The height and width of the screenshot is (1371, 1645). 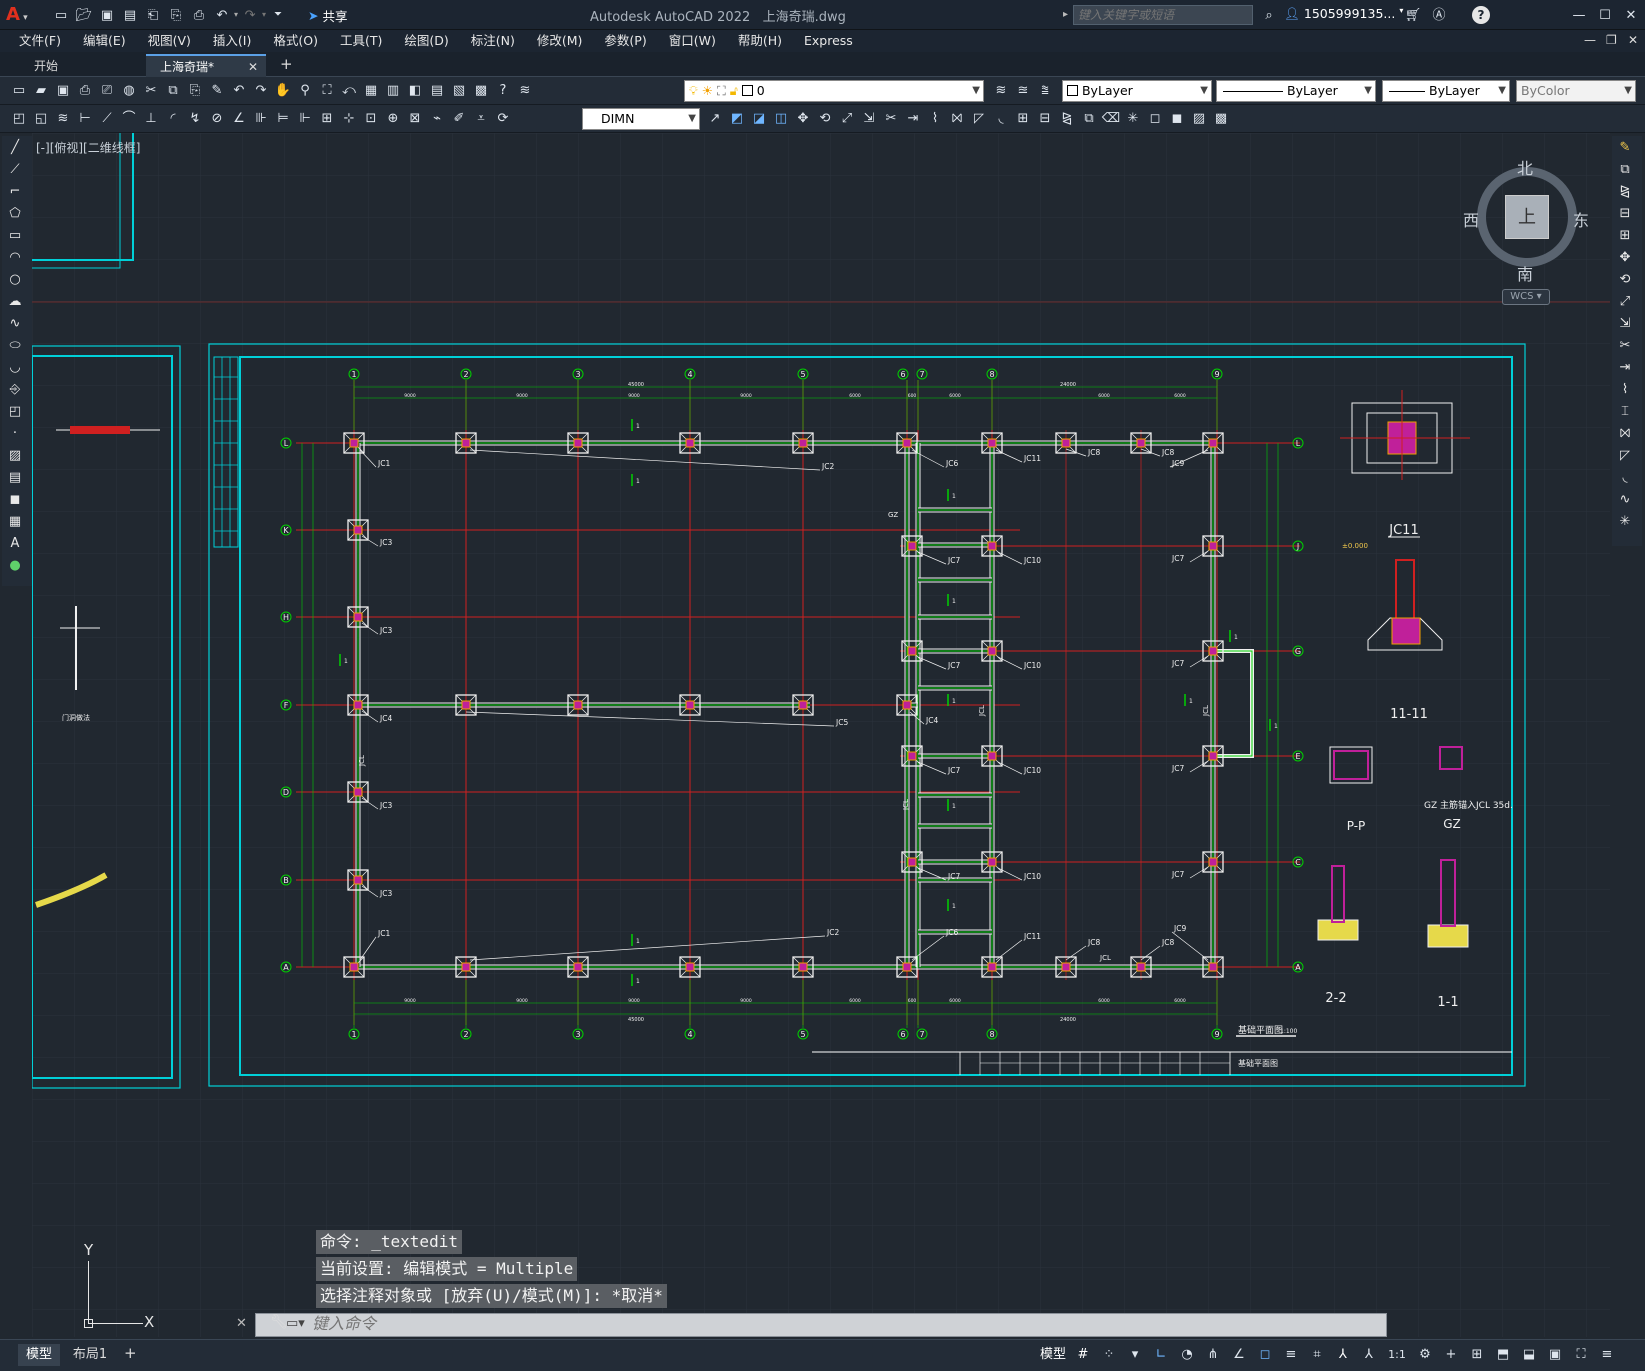 What do you see at coordinates (1023, 118) in the screenshot?
I see `array-icon: ⊞` at bounding box center [1023, 118].